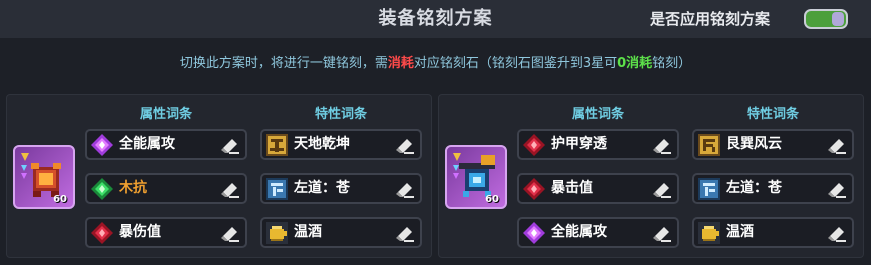 This screenshot has width=871, height=265. What do you see at coordinates (826, 19) in the screenshot?
I see `apply-plan-toggle` at bounding box center [826, 19].